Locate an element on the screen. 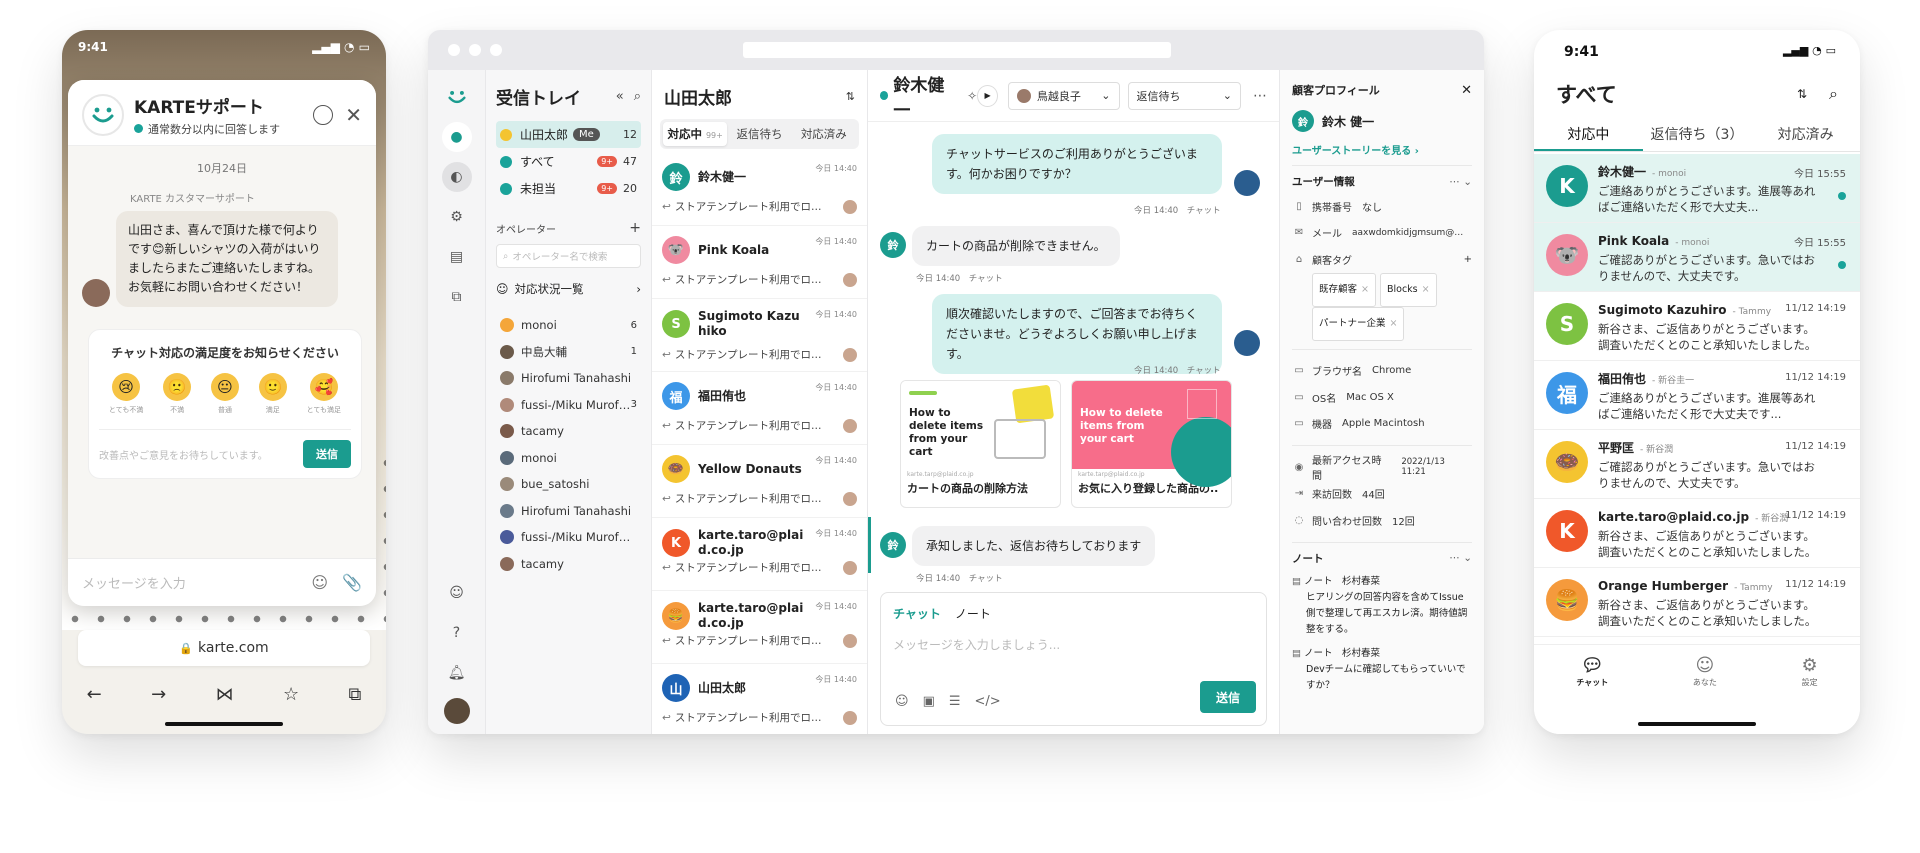 The width and height of the screenshot is (1920, 853). collapse-icon: « is located at coordinates (620, 96).